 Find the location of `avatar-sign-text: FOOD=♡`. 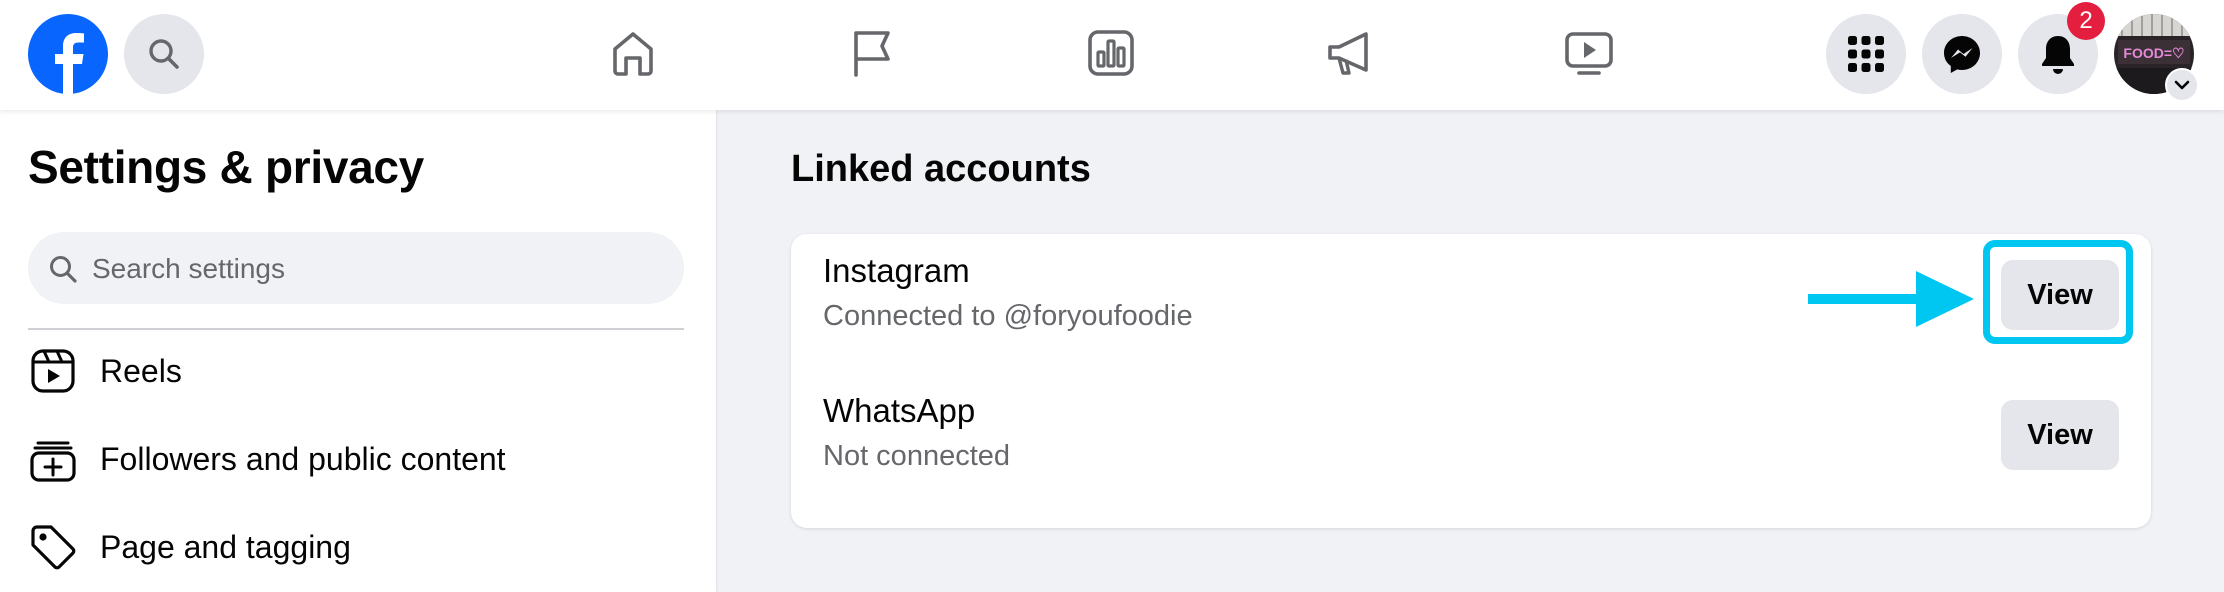

avatar-sign-text: FOOD=♡ is located at coordinates (2153, 53).